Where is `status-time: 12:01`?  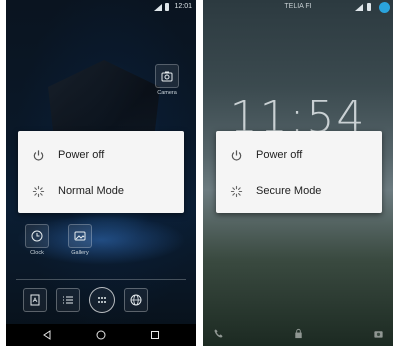 status-time: 12:01 is located at coordinates (183, 6).